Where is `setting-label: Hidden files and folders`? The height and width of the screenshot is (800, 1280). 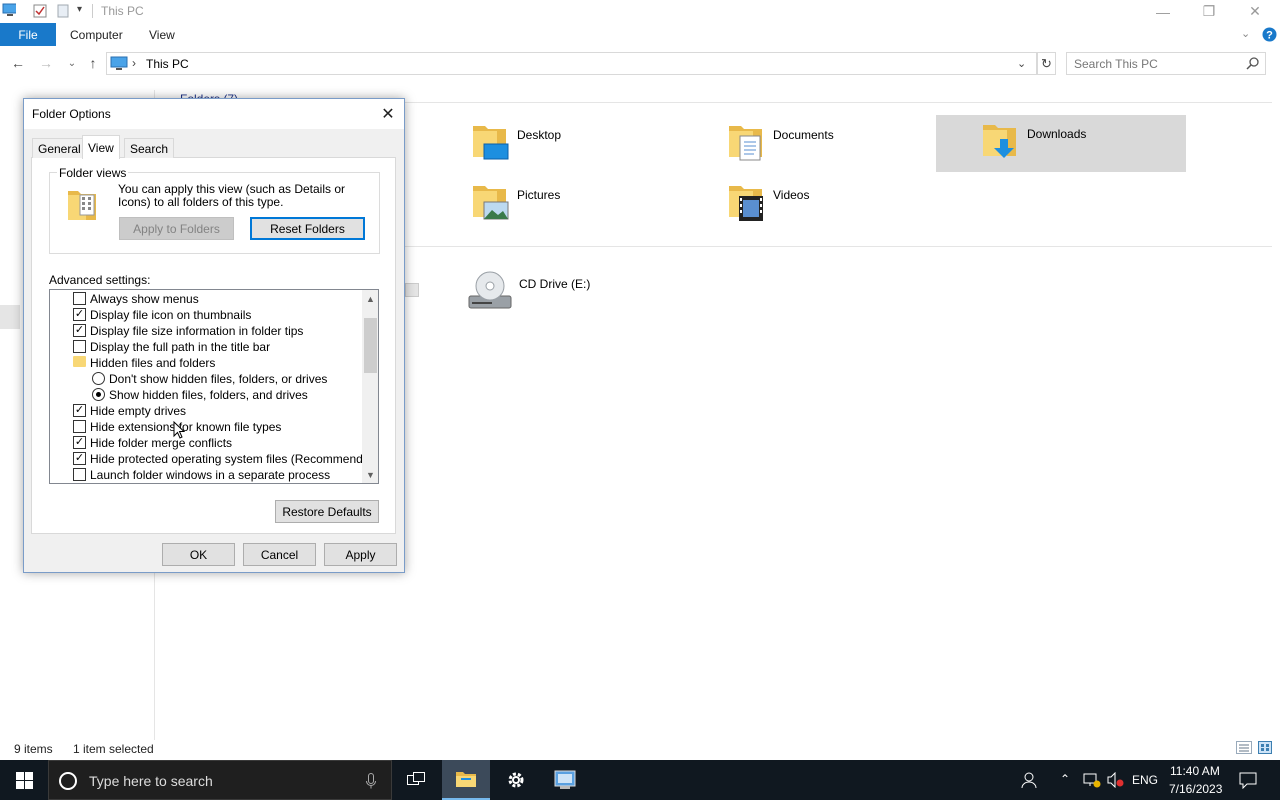 setting-label: Hidden files and folders is located at coordinates (153, 363).